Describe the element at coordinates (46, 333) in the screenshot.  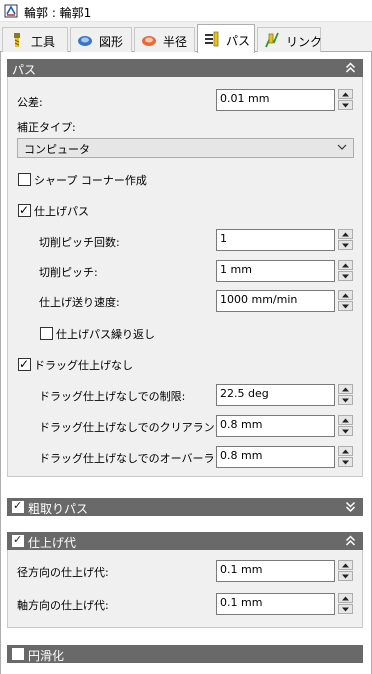
I see `repeat-finishing-checkbox` at that location.